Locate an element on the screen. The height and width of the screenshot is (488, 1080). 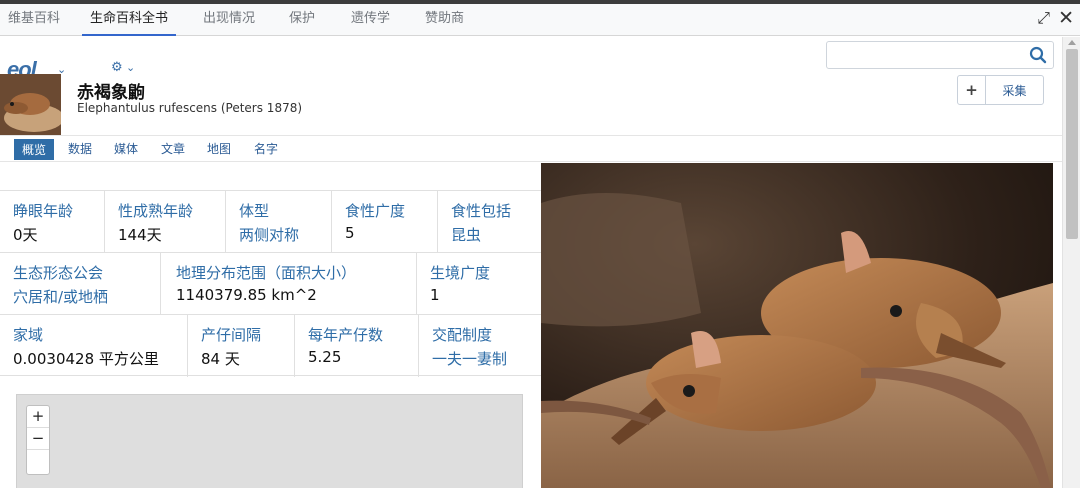
chevron-down-icon: ⌄ is located at coordinates (130, 67).